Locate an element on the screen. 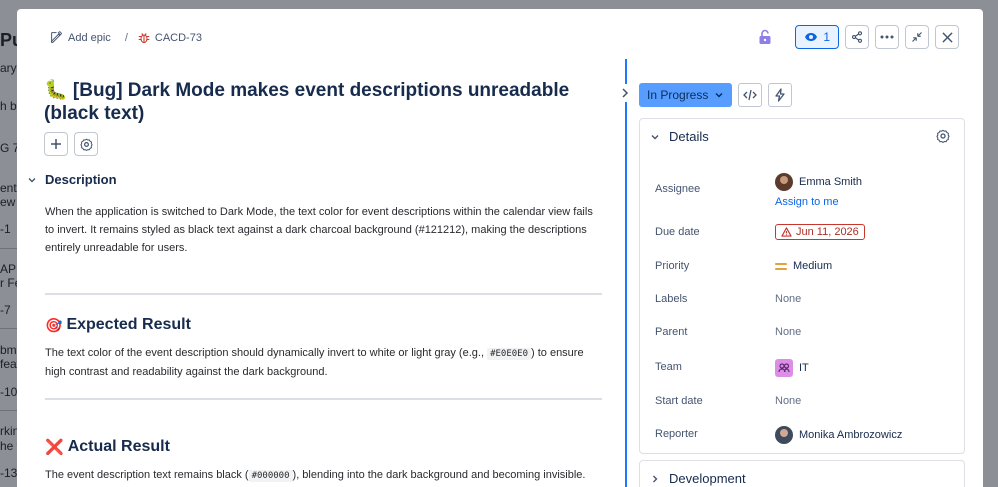 This screenshot has width=998, height=487. bg-fragment: ew is located at coordinates (8, 202).